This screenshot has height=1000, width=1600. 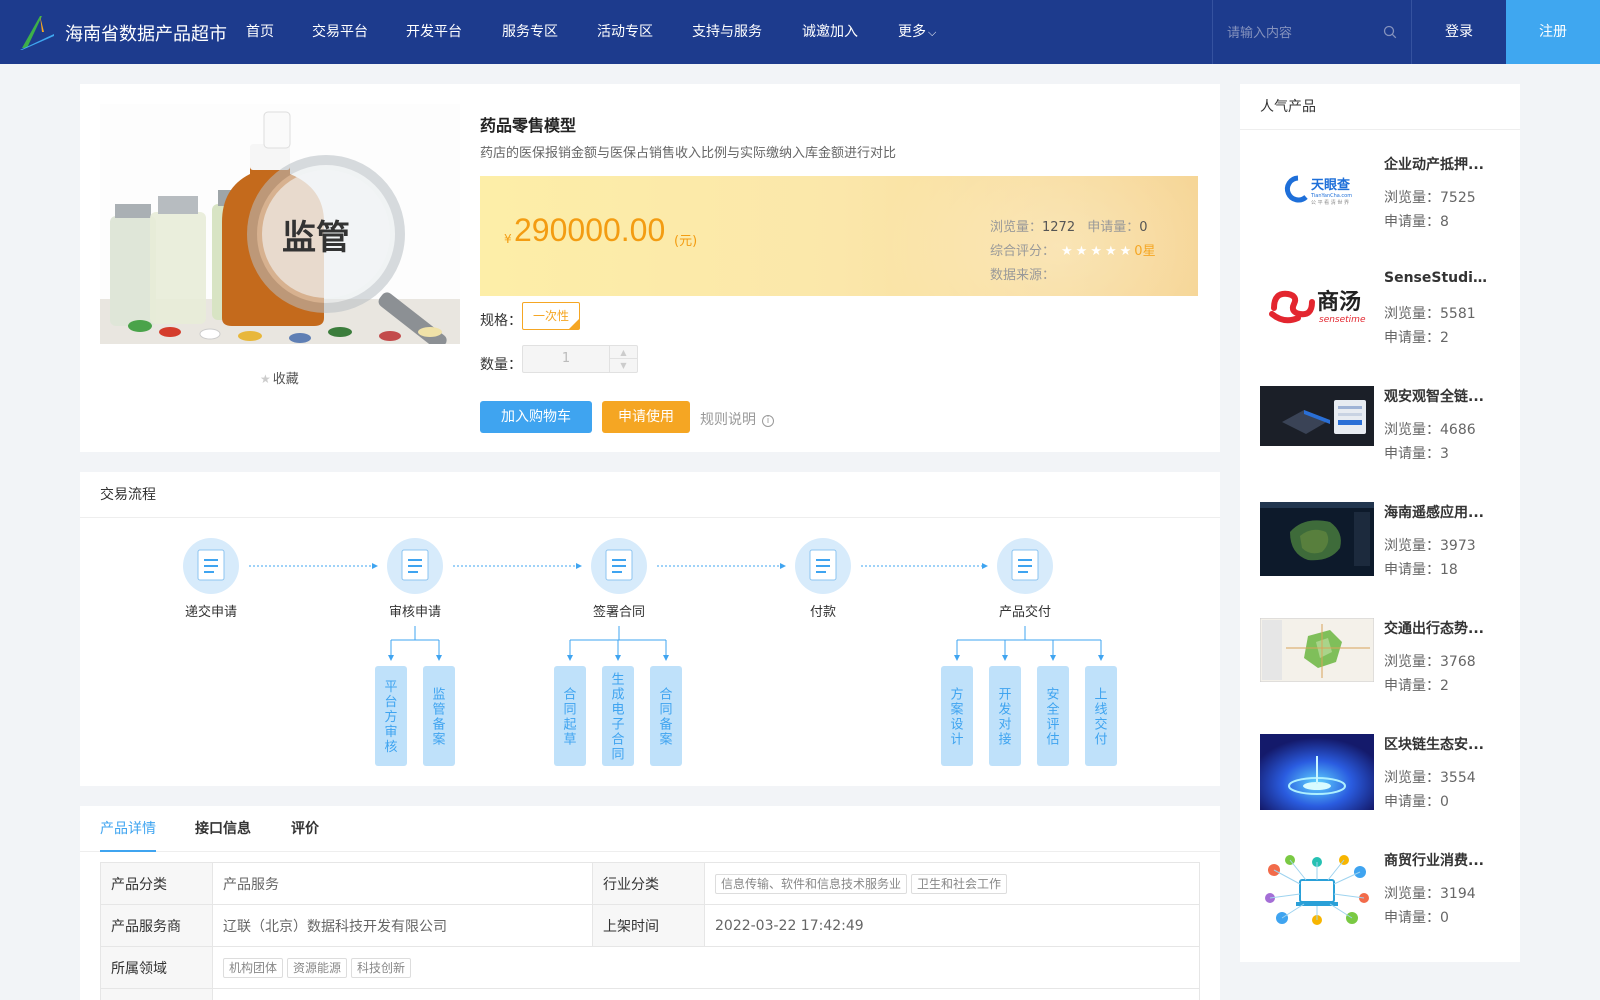 I want to click on sub-step-label: 付, so click(x=1100, y=740).